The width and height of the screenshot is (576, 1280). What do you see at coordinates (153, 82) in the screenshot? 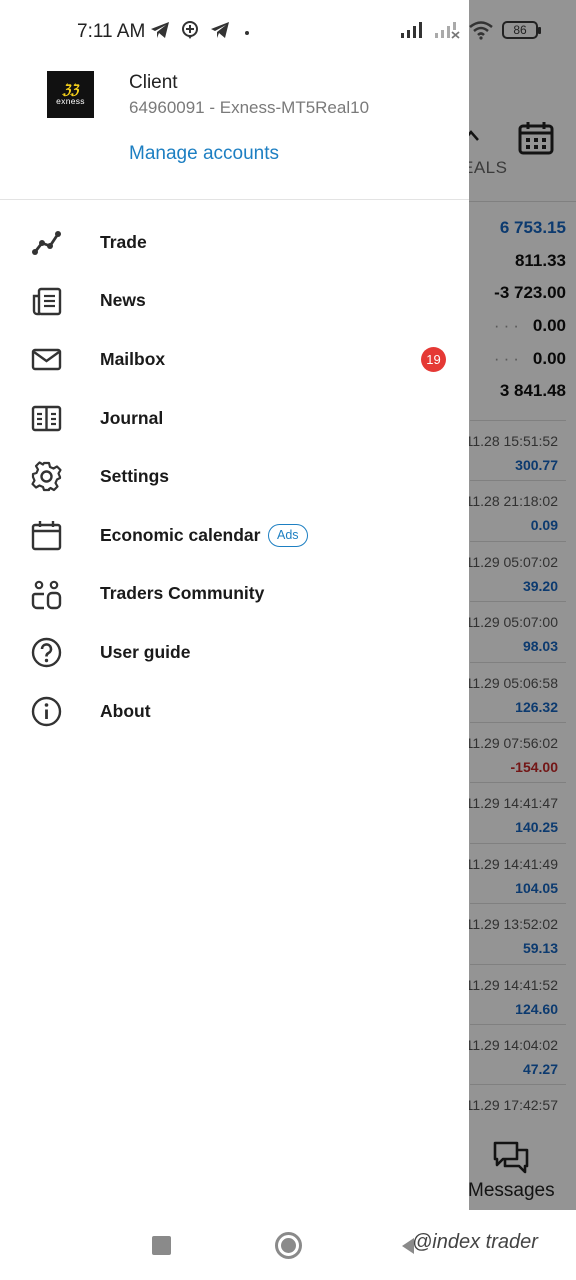
I see `account-name: Client` at bounding box center [153, 82].